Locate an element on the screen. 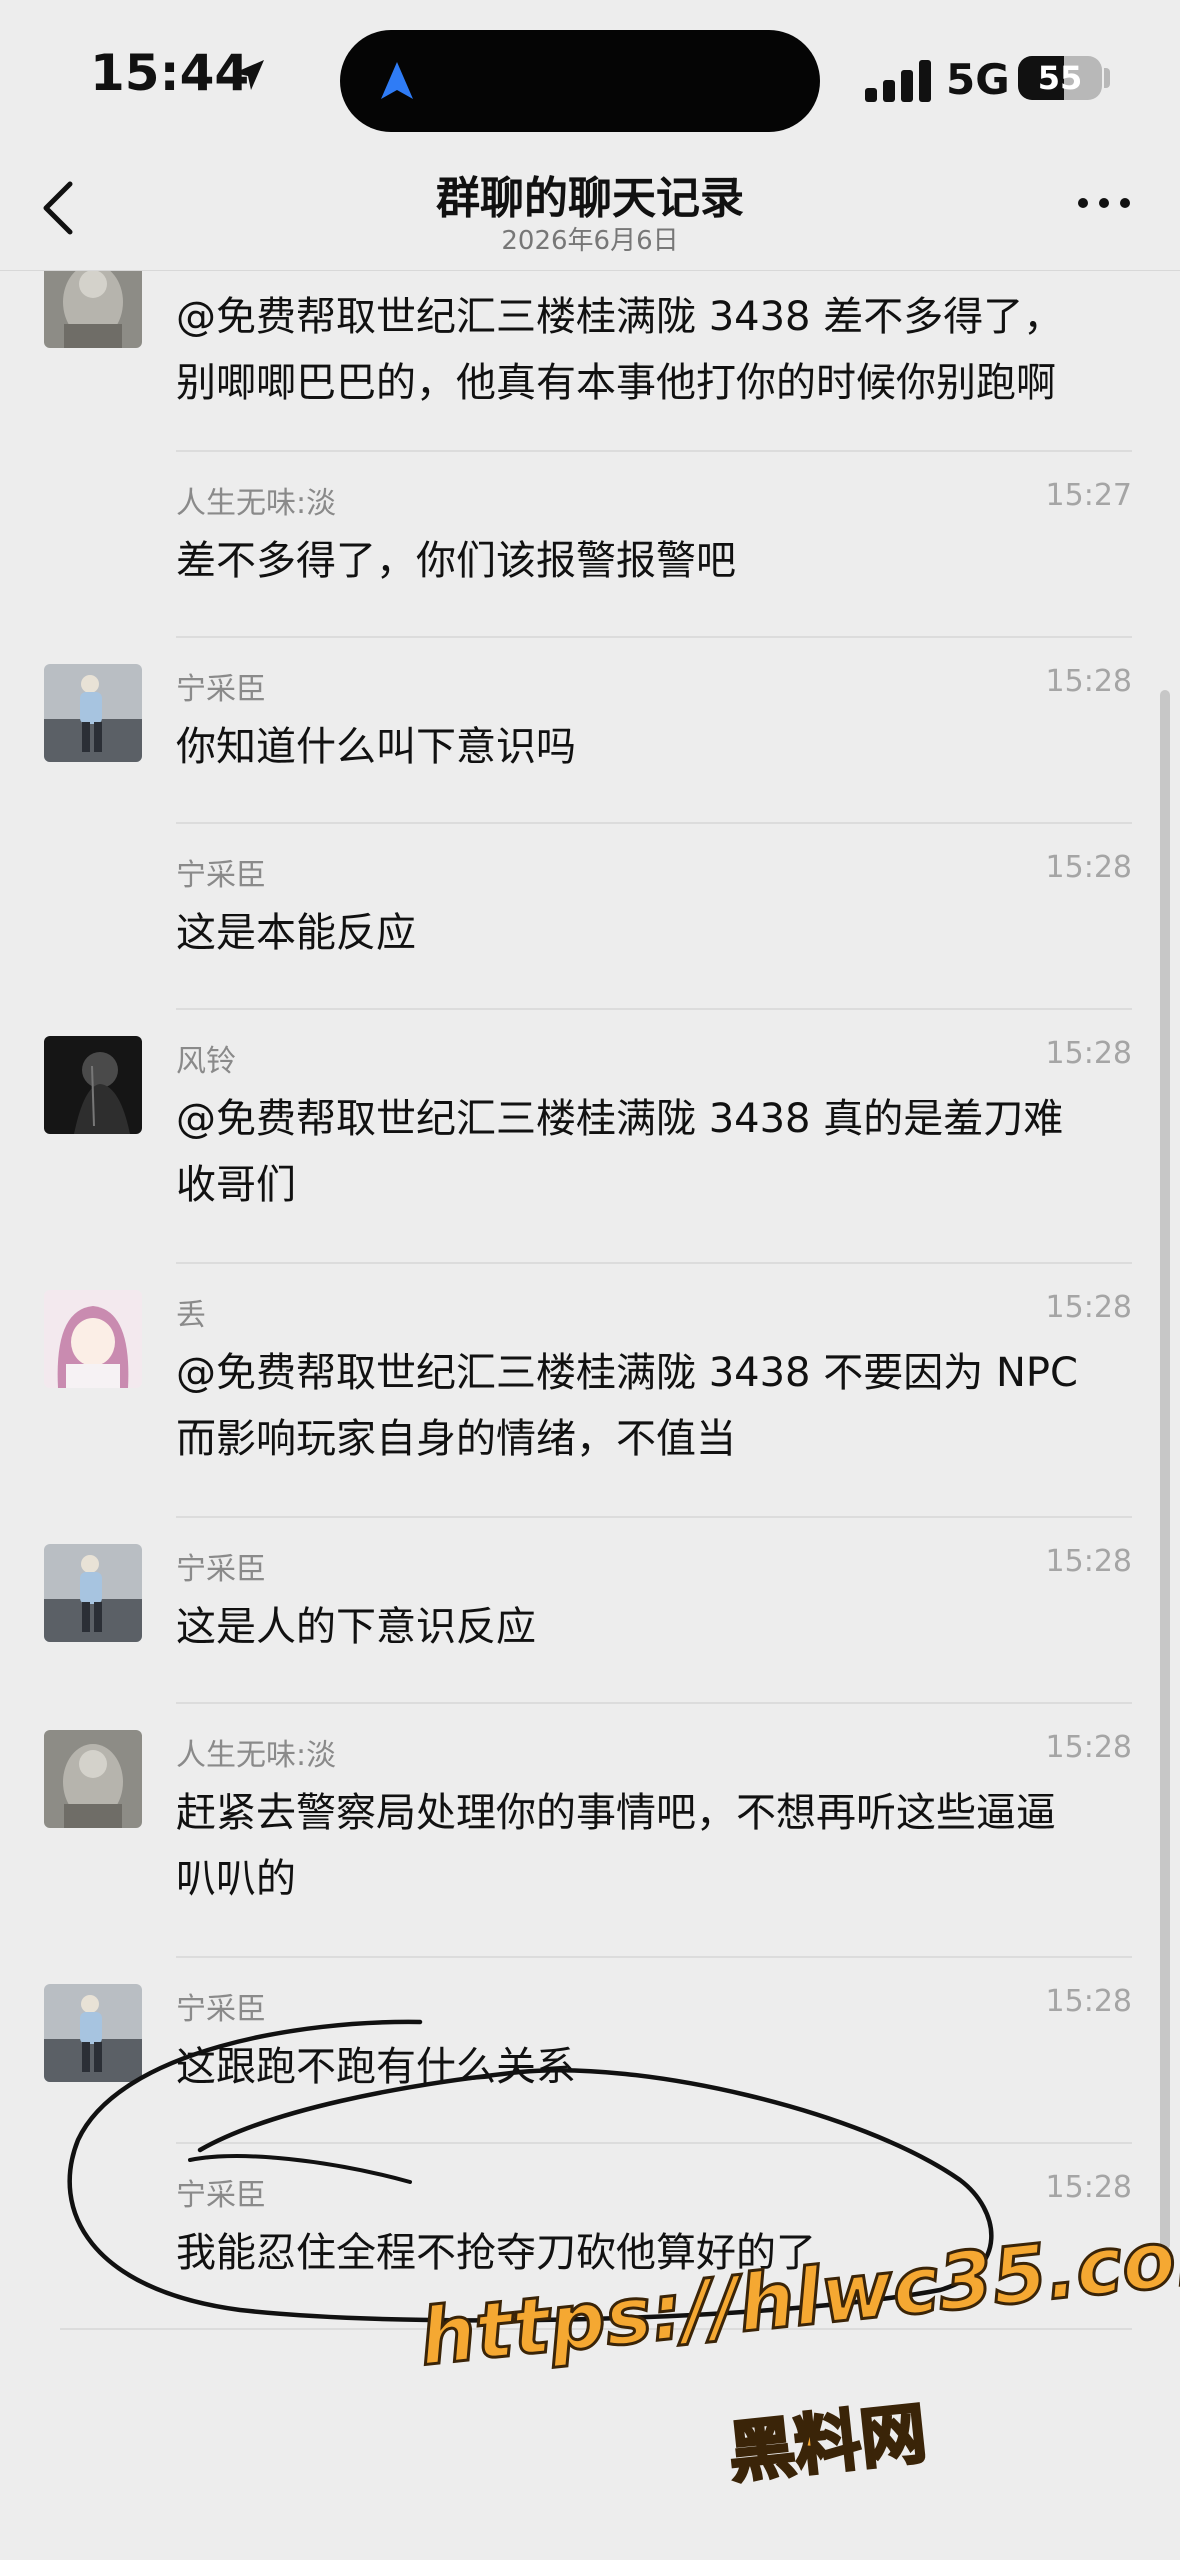 The width and height of the screenshot is (1180, 2560). message-item: 宁采臣 15:28 这是本能反应 is located at coordinates (590, 917).